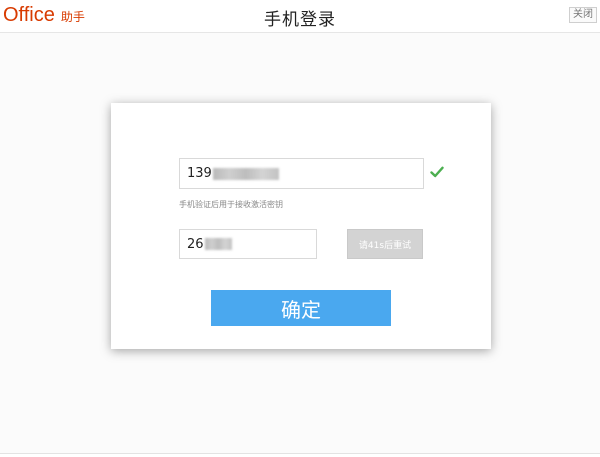 Image resolution: width=600 pixels, height=457 pixels. What do you see at coordinates (248, 244) in the screenshot?
I see `verification-code-input: 26` at bounding box center [248, 244].